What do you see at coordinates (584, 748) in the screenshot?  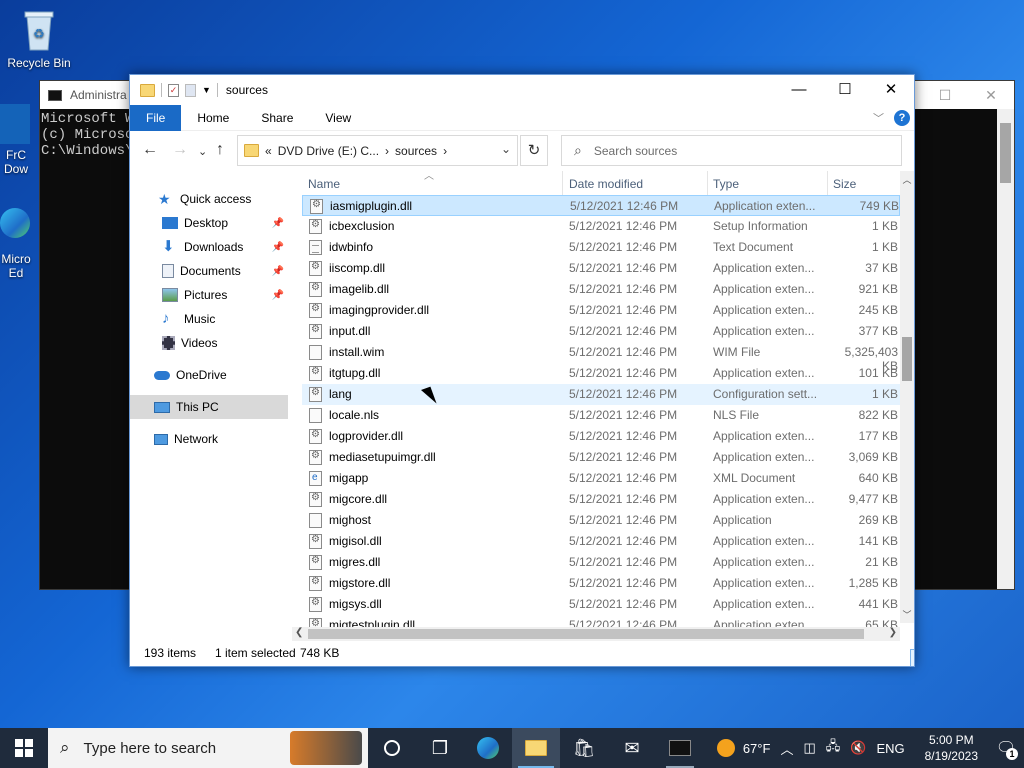 I see `taskbar-store: 🛍` at bounding box center [584, 748].